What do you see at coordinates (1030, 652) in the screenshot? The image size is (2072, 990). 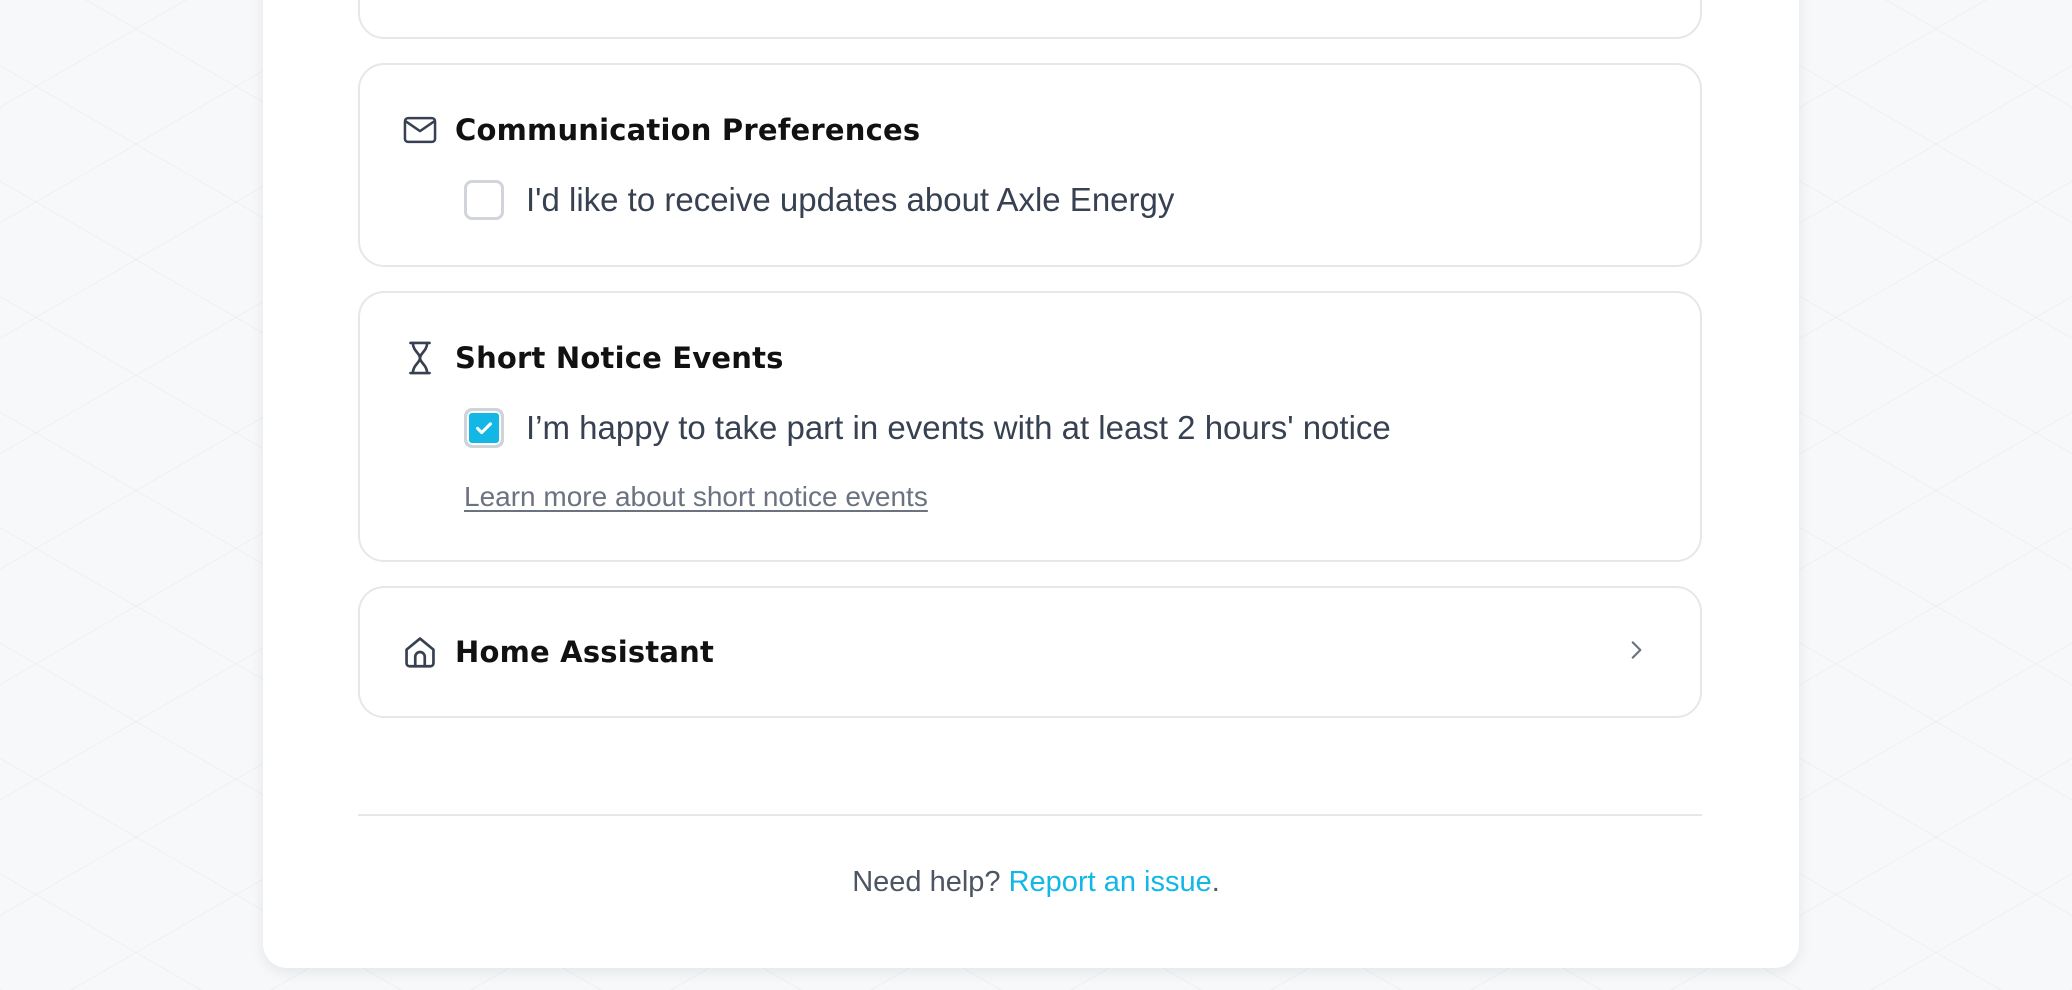 I see `home-assistant-card: Home Assistant` at bounding box center [1030, 652].